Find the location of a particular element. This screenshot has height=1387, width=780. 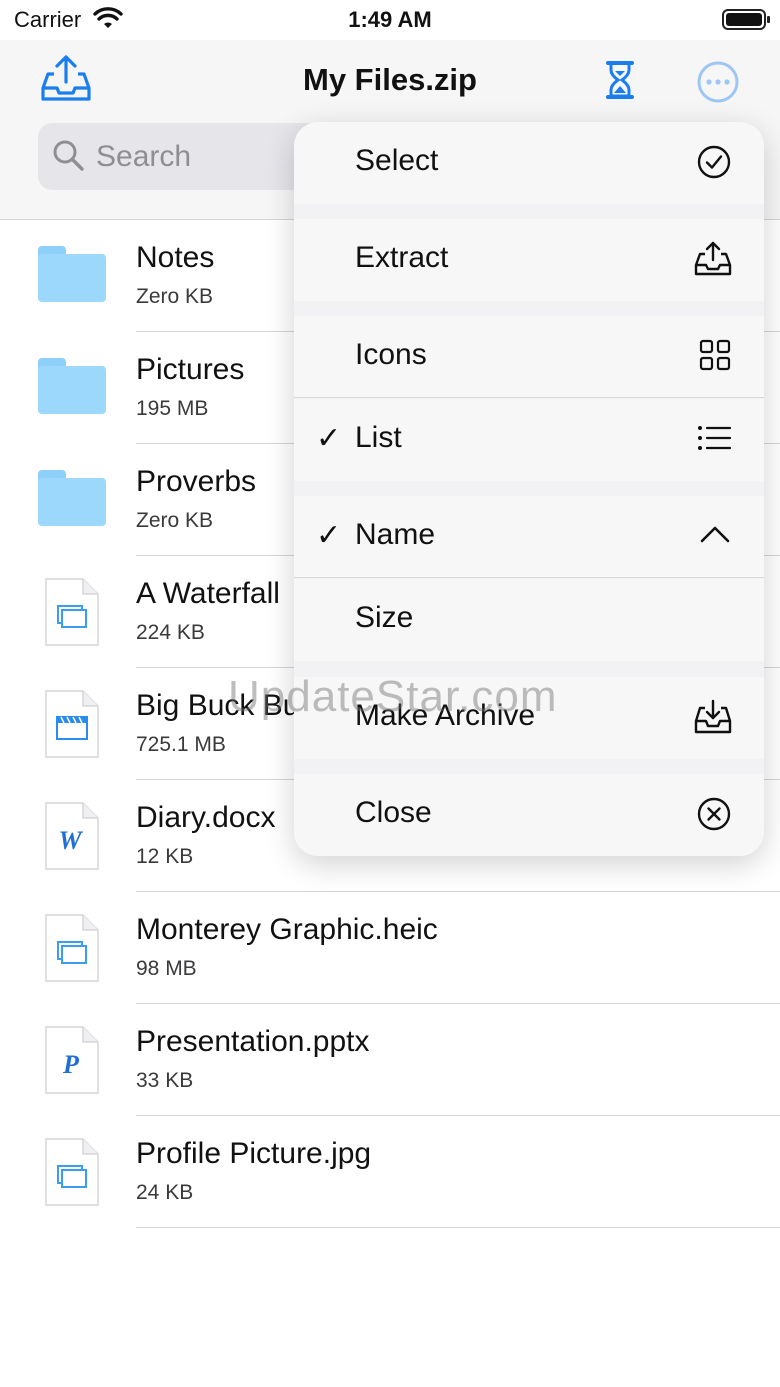

checkmark-circle-icon is located at coordinates (714, 162).